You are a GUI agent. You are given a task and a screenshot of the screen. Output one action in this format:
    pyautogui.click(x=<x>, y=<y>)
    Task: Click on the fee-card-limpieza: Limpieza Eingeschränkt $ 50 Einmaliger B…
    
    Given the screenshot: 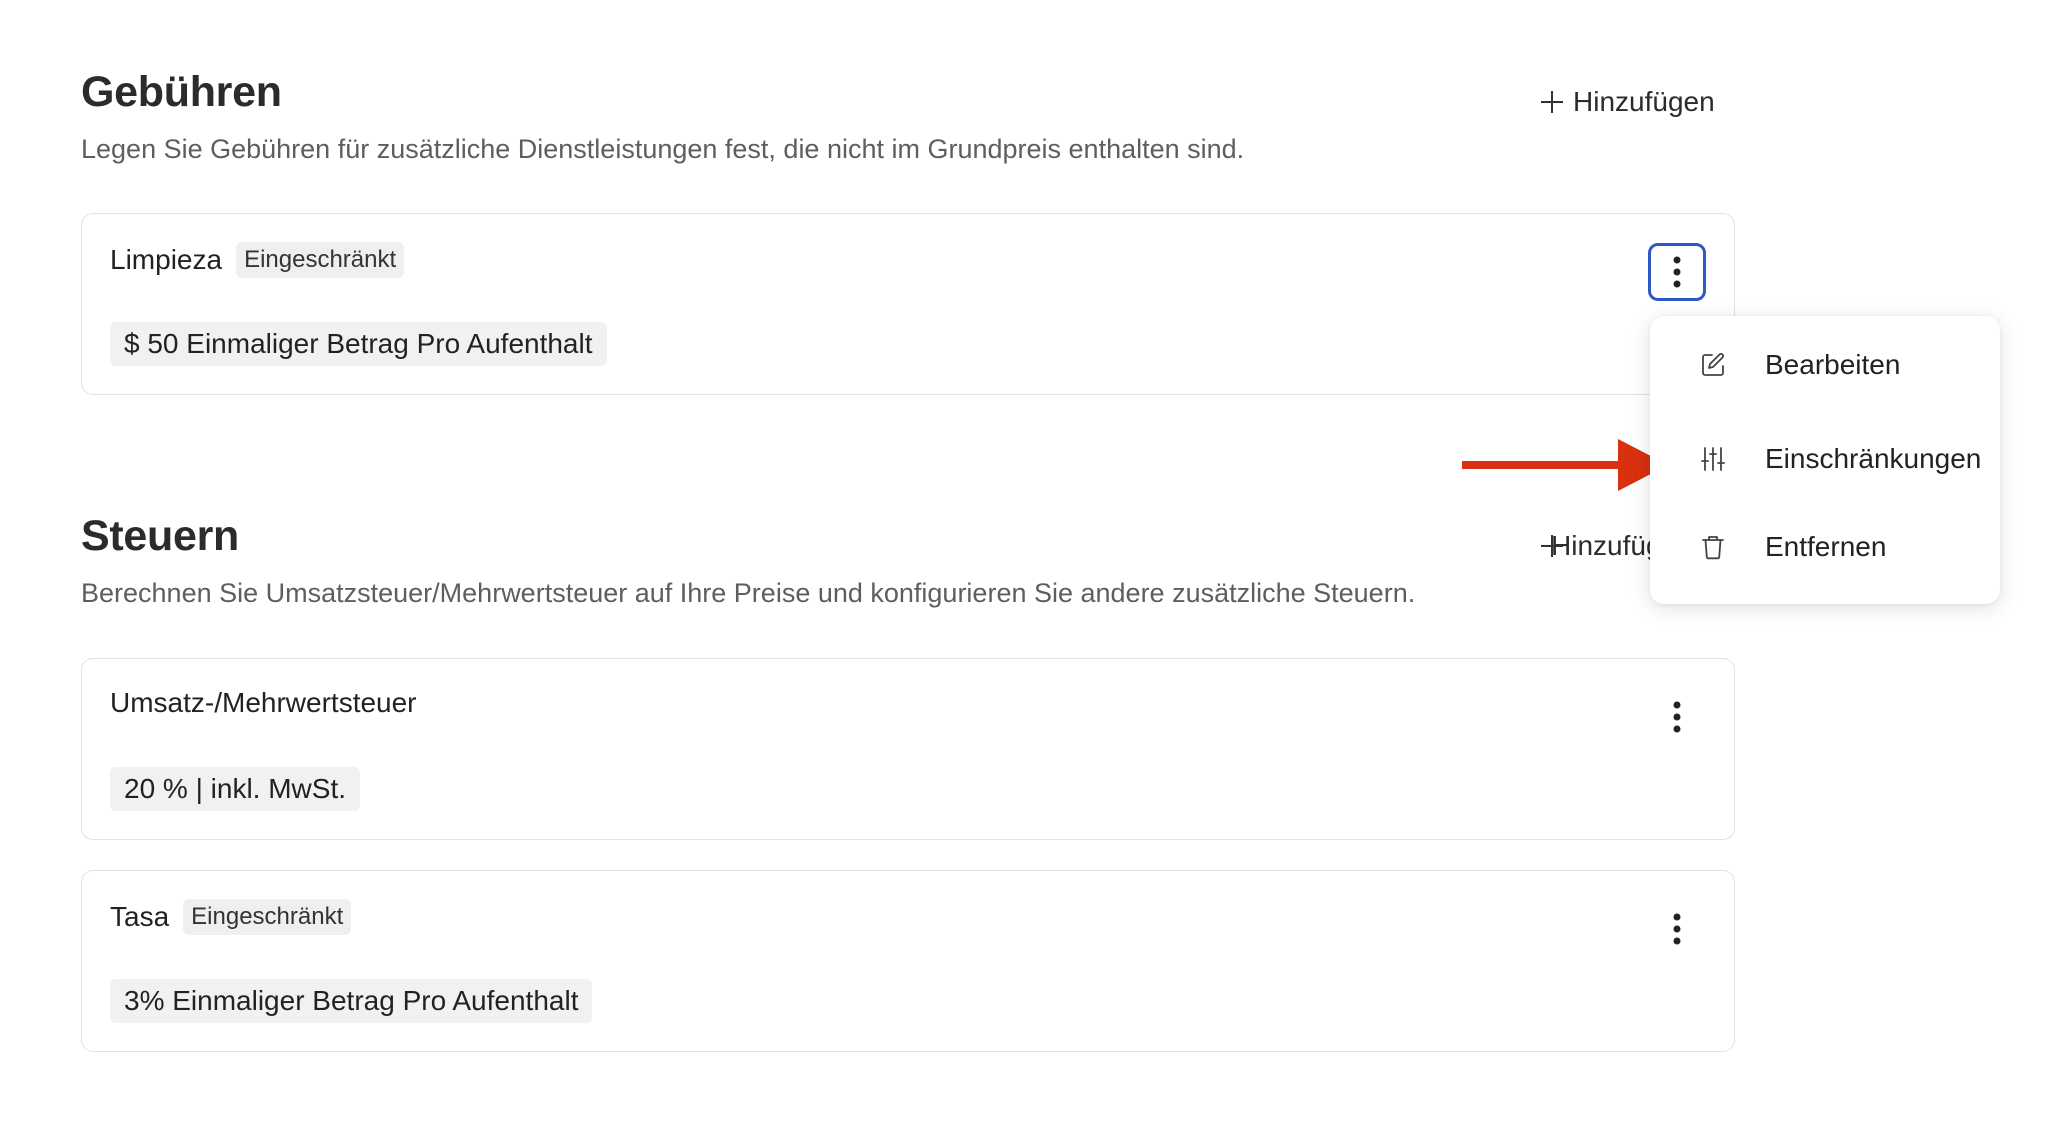 What is the action you would take?
    pyautogui.click(x=908, y=304)
    